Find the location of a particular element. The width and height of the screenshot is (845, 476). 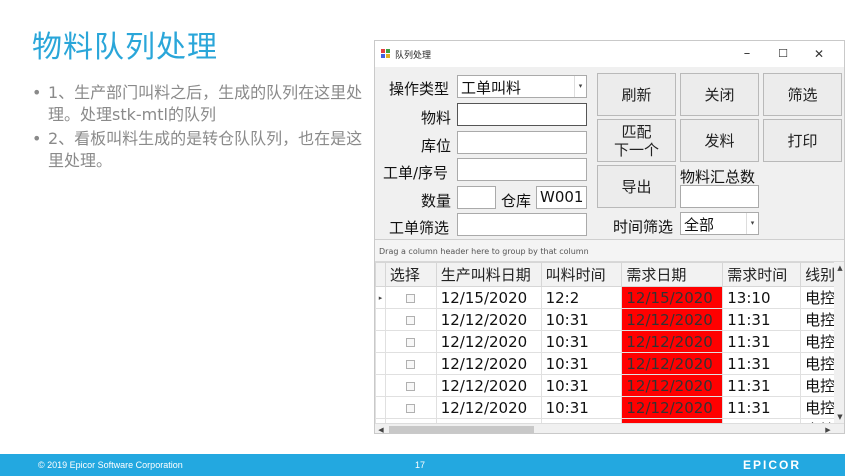

column-header: 选择 is located at coordinates (410, 274).